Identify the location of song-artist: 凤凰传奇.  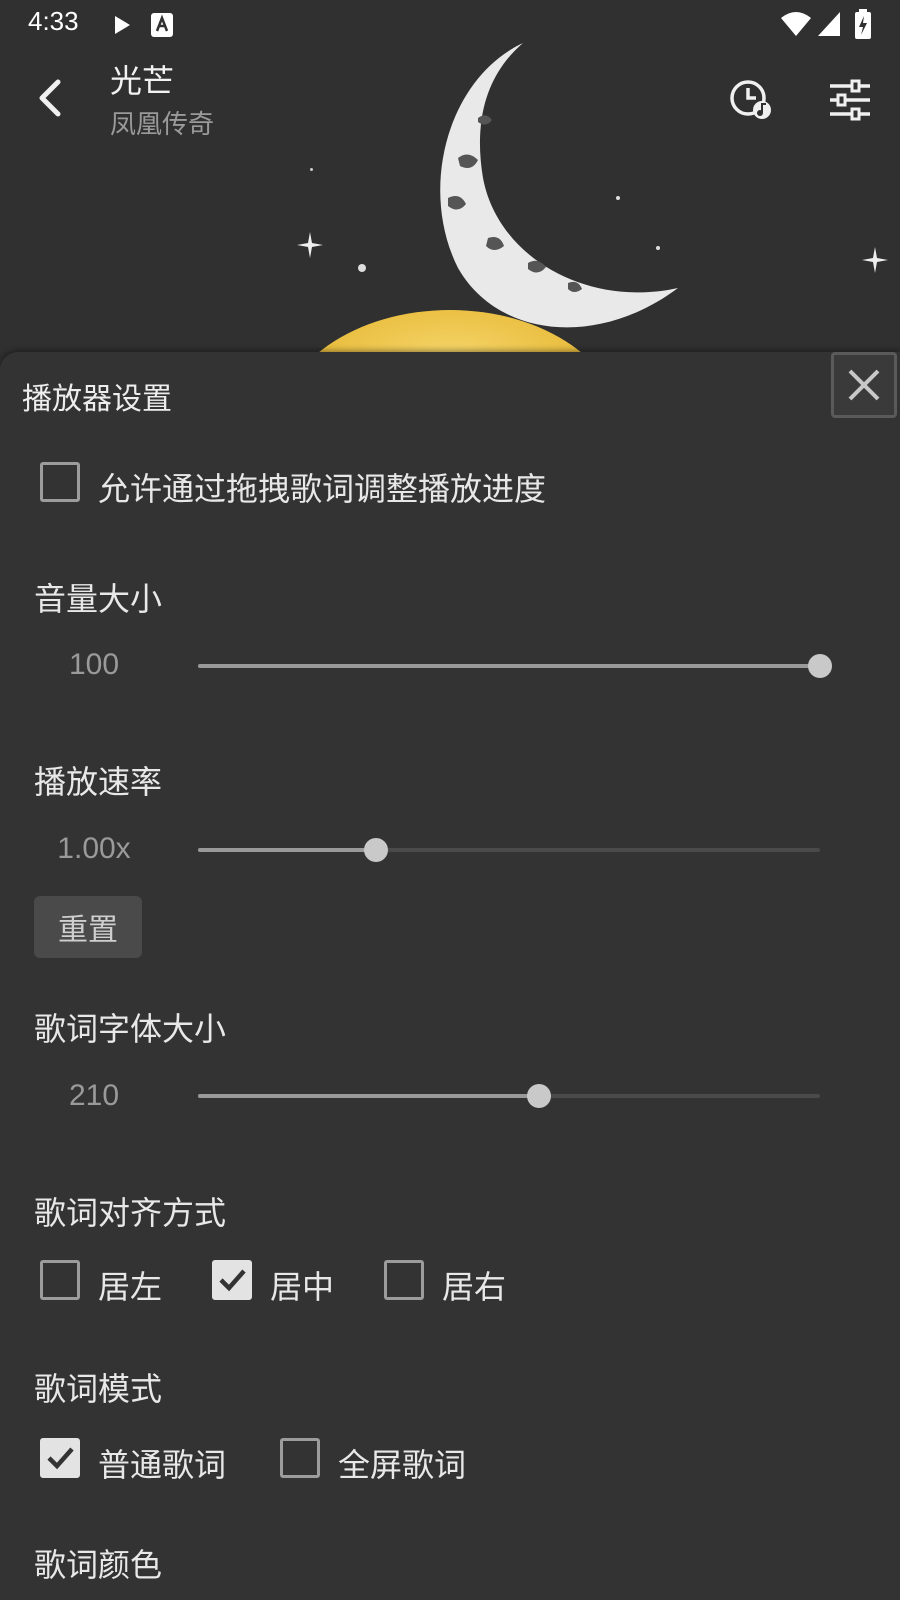
(162, 125).